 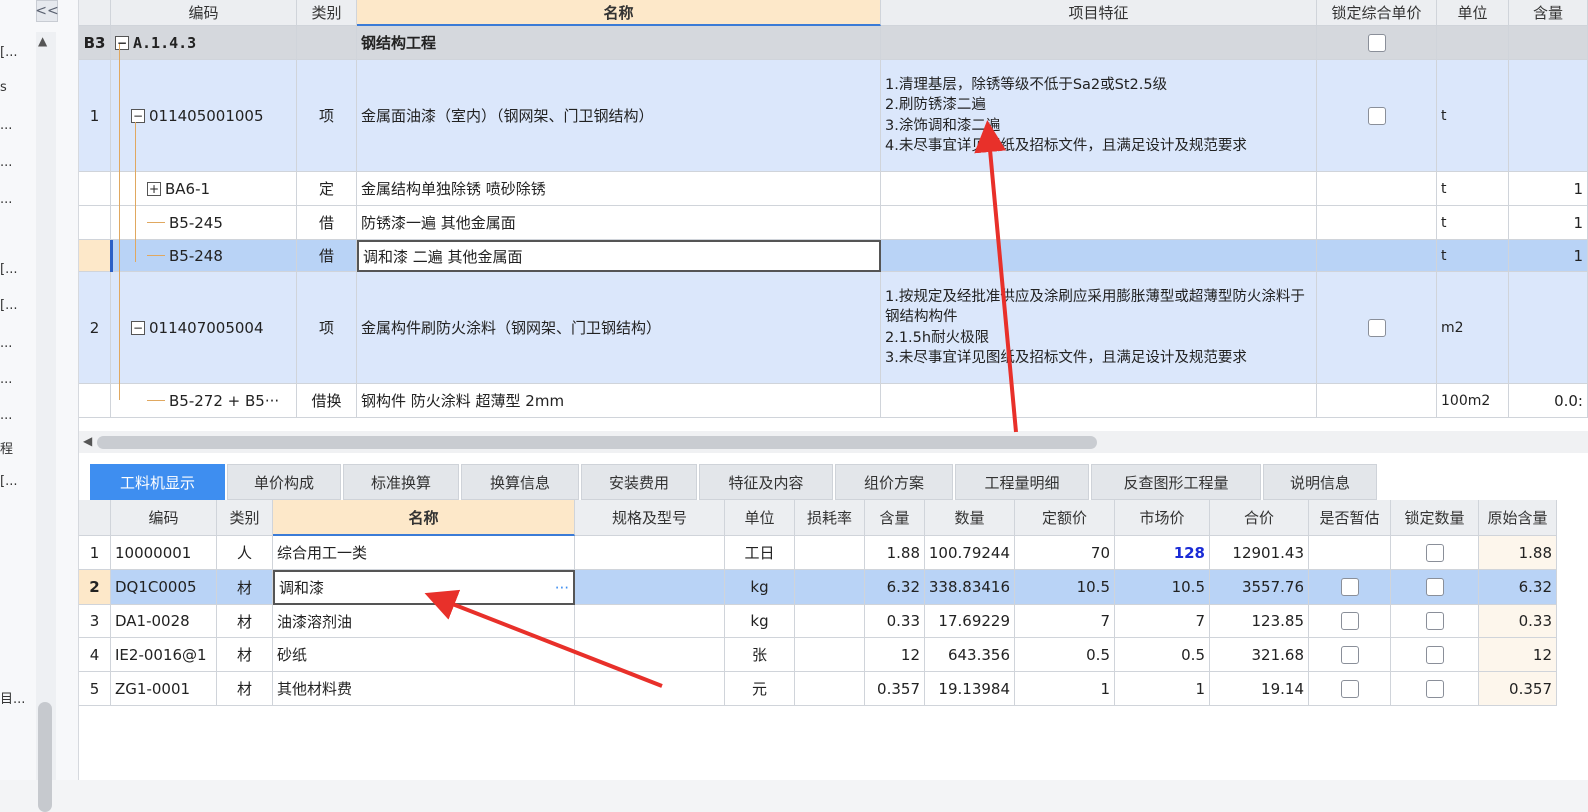 I want to click on original-quantity-column-header: 原始含量, so click(x=1518, y=518).